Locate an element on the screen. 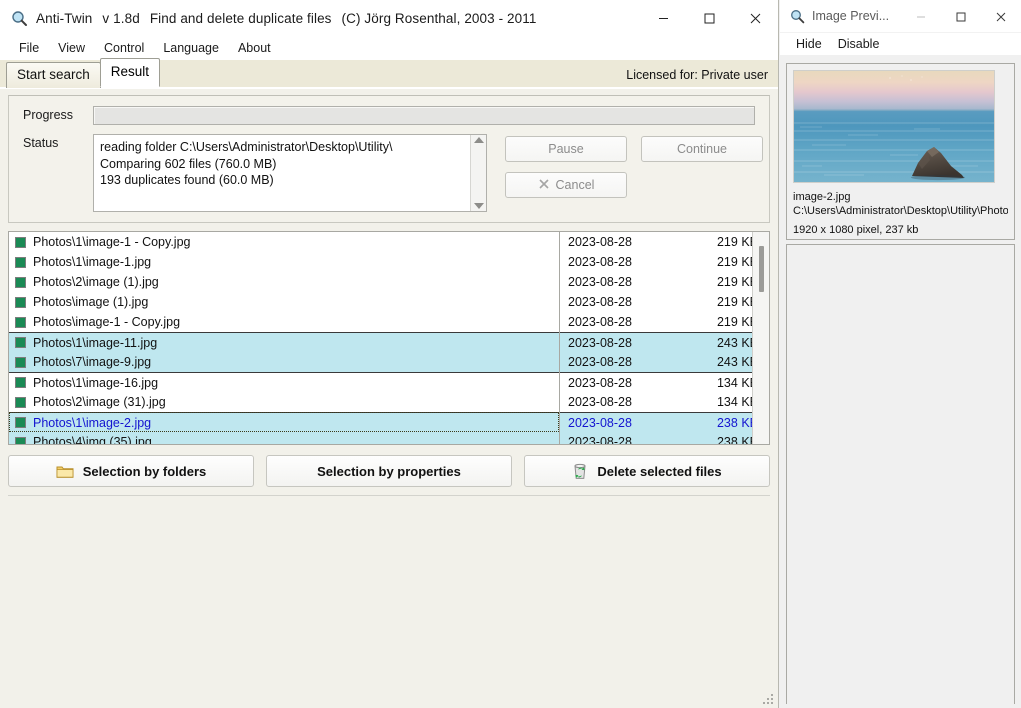 This screenshot has width=1021, height=708. folder-icon is located at coordinates (65, 471).